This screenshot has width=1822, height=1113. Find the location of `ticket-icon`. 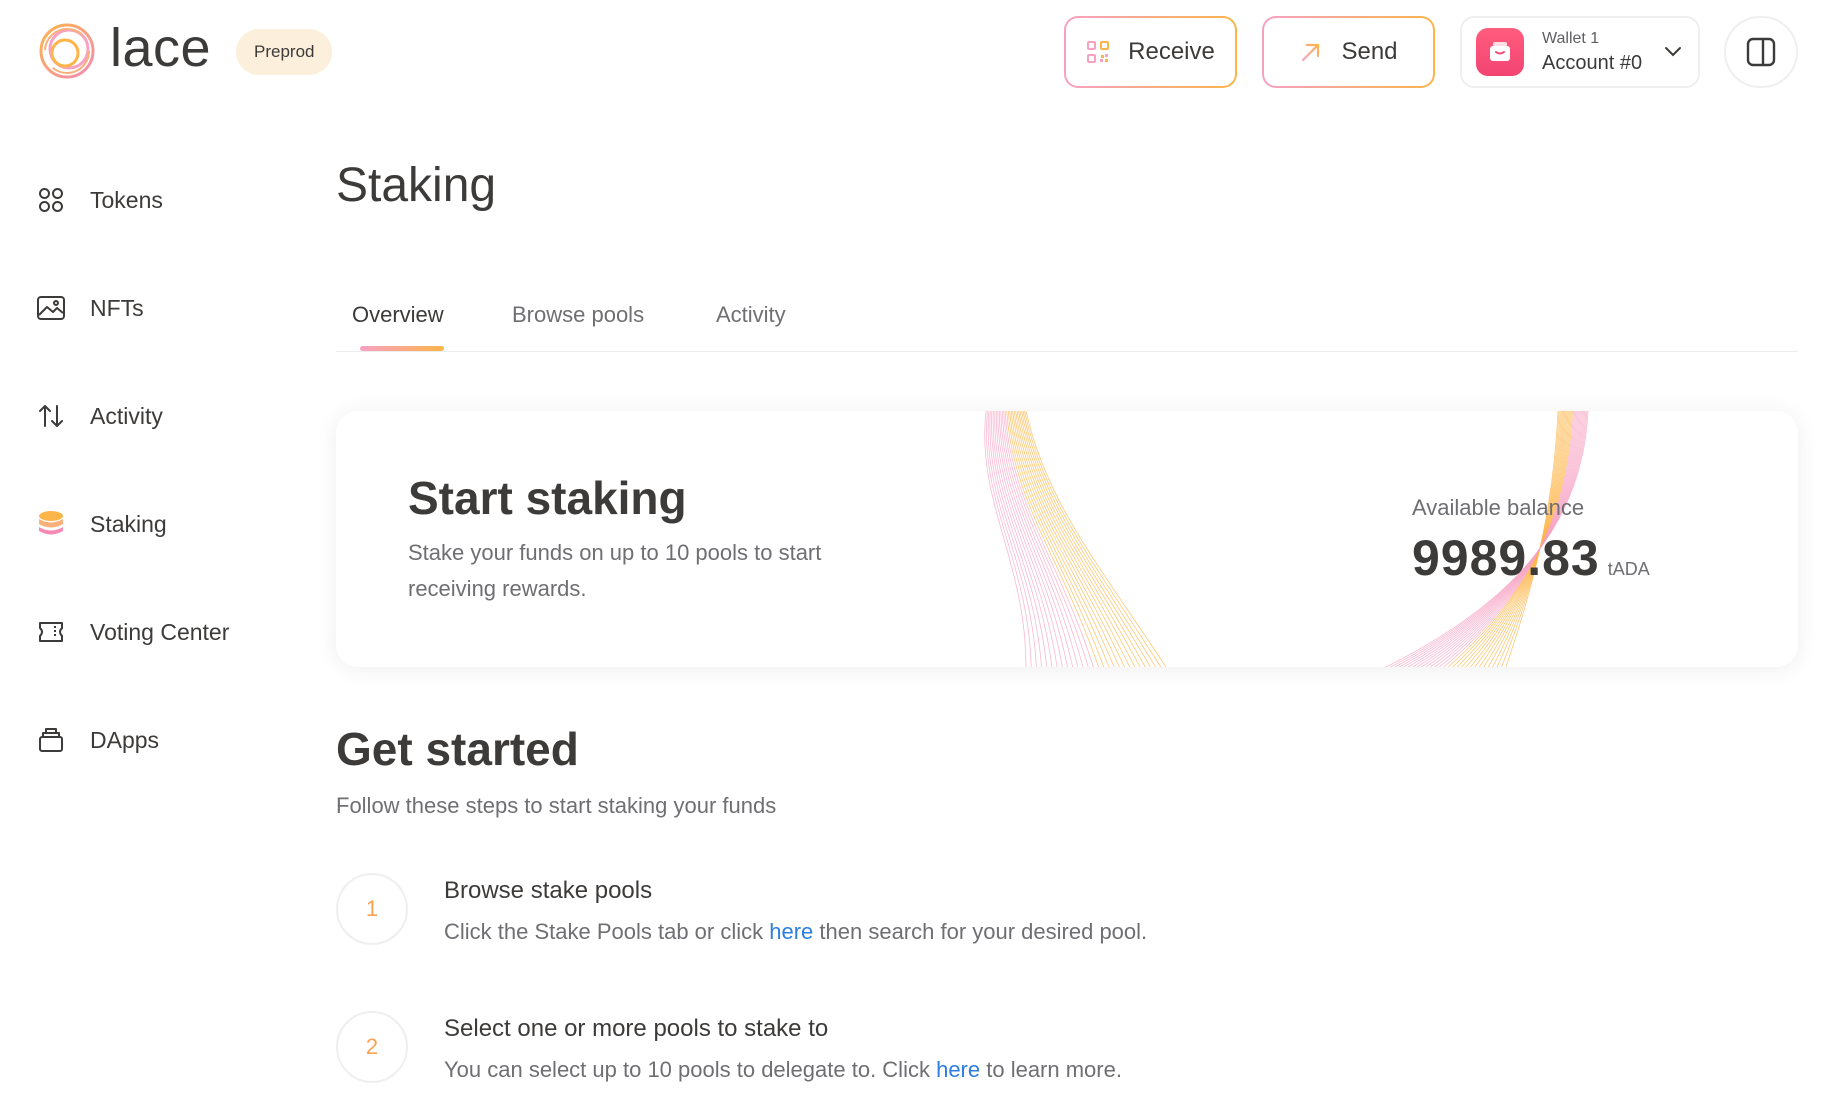

ticket-icon is located at coordinates (51, 632).